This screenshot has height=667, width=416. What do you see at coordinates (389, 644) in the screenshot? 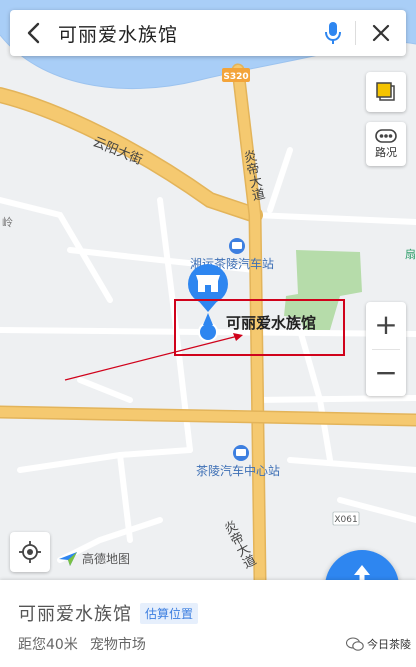
I see `watermark-text: 今日茶陵` at bounding box center [389, 644].